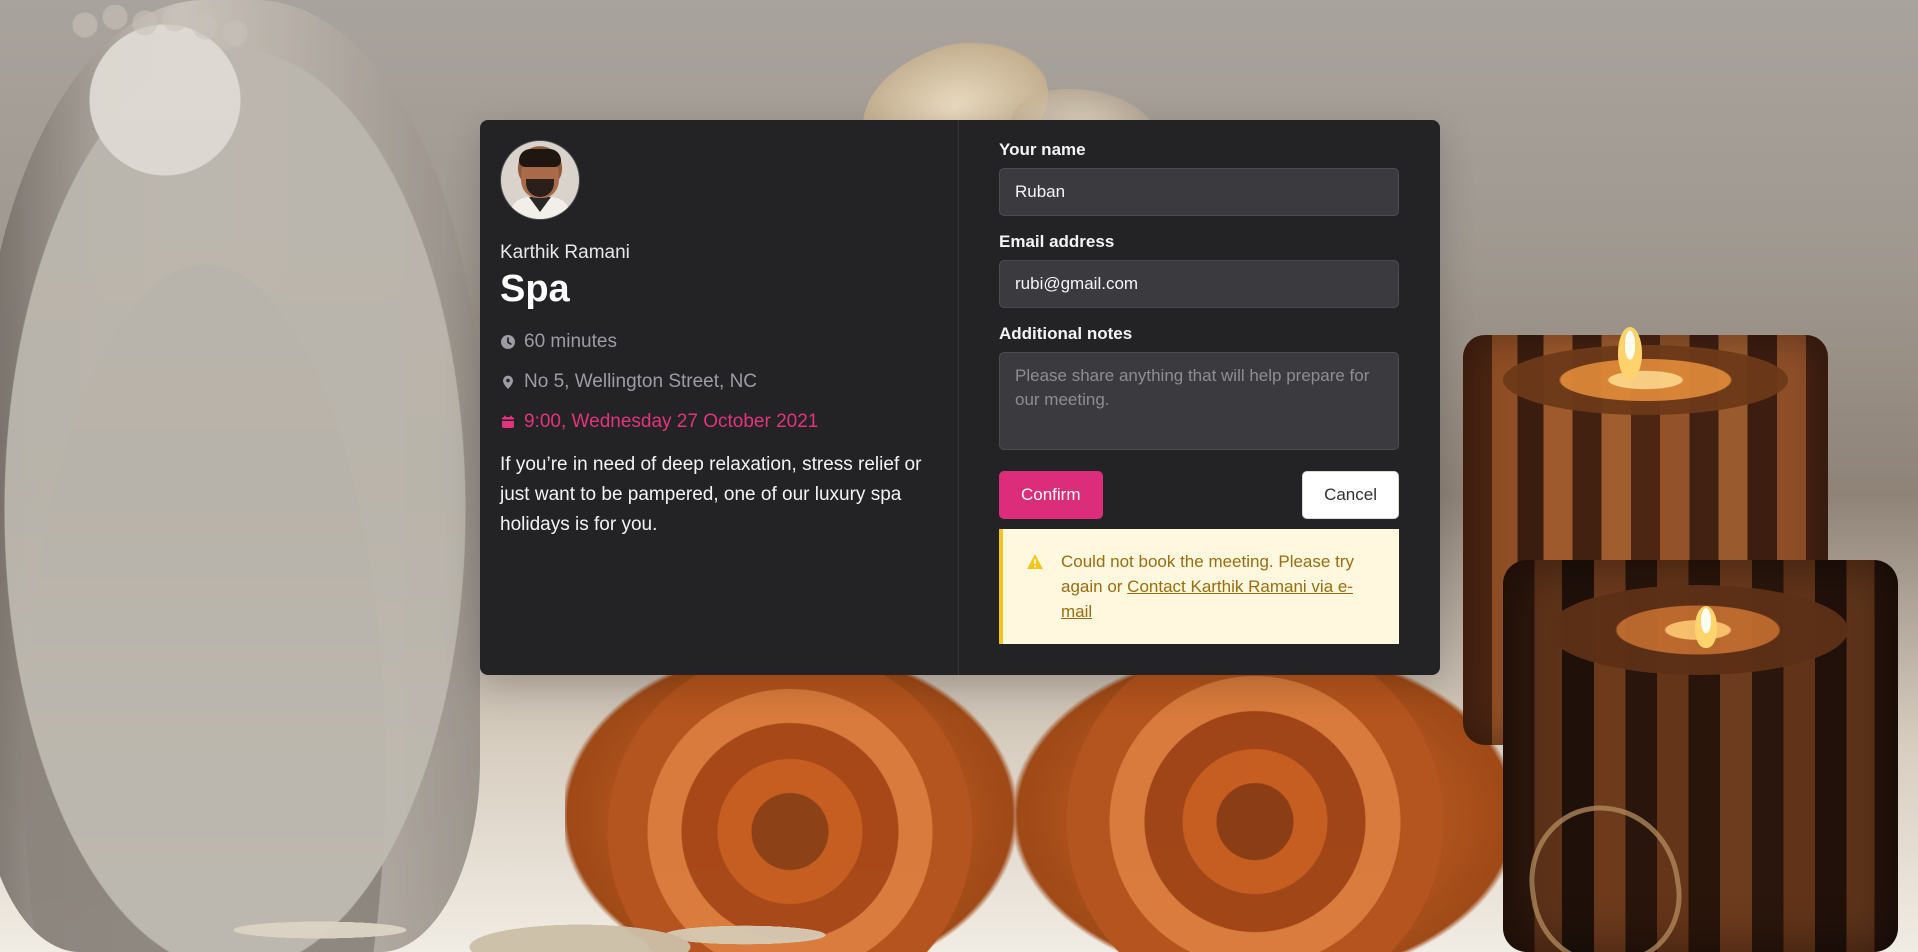  Describe the element at coordinates (1199, 495) in the screenshot. I see `form-actions: Confirm Cancel` at that location.